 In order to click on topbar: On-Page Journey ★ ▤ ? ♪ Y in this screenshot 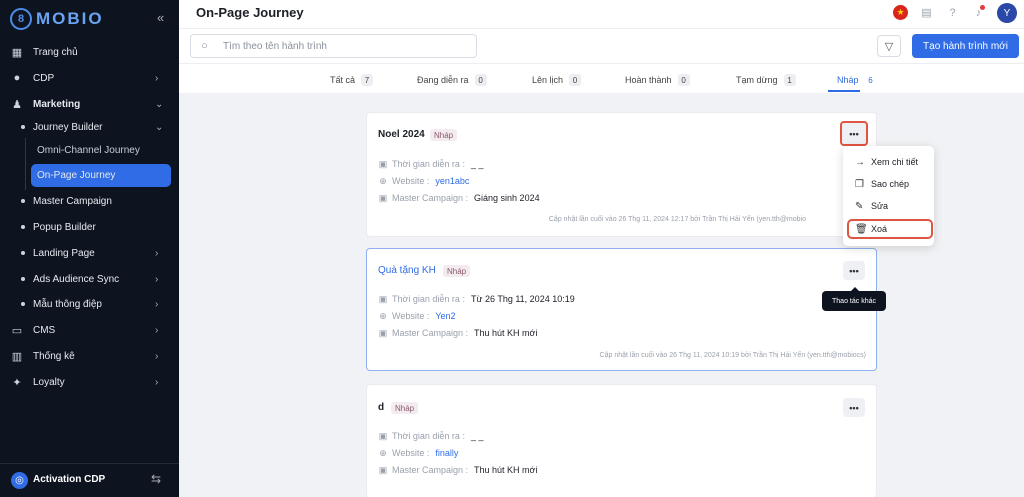, I will do `click(601, 14)`.